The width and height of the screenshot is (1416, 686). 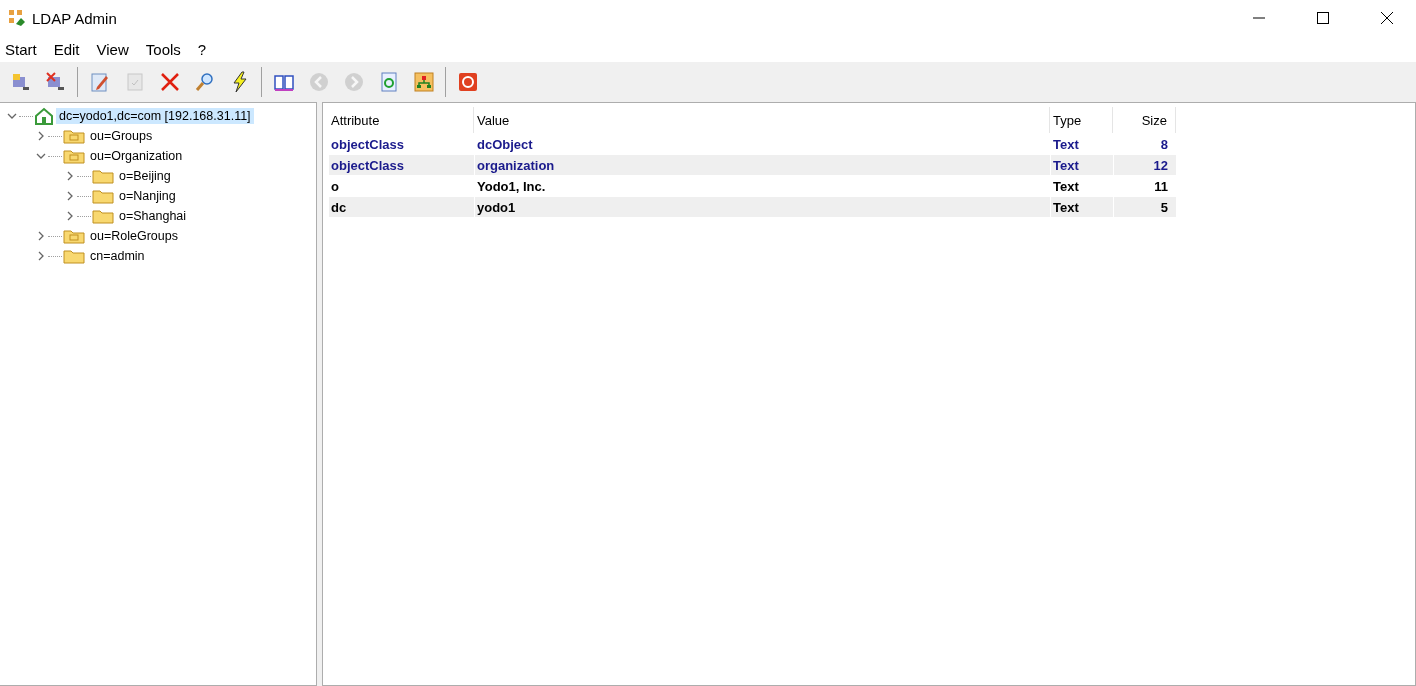 I want to click on column-header: Size, so click(x=1145, y=120).